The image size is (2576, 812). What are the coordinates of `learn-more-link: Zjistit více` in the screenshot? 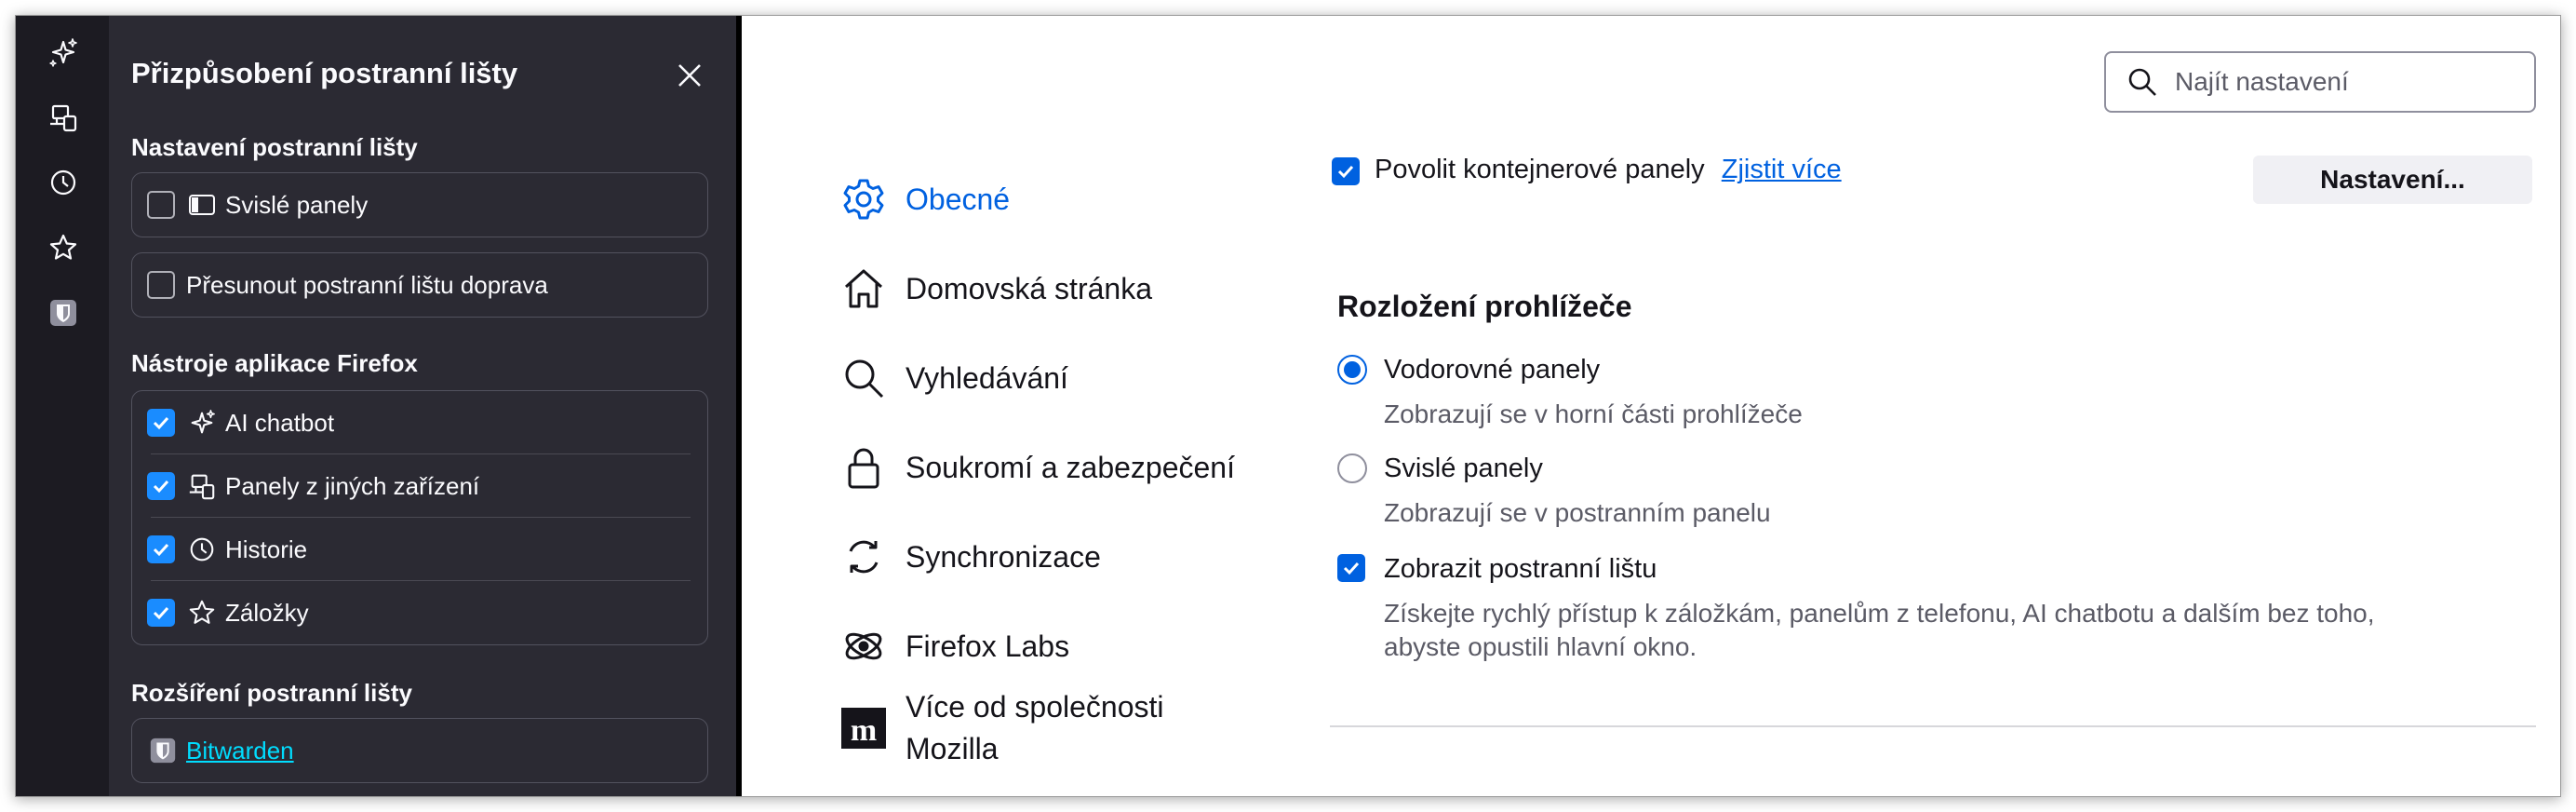 It's located at (1782, 169).